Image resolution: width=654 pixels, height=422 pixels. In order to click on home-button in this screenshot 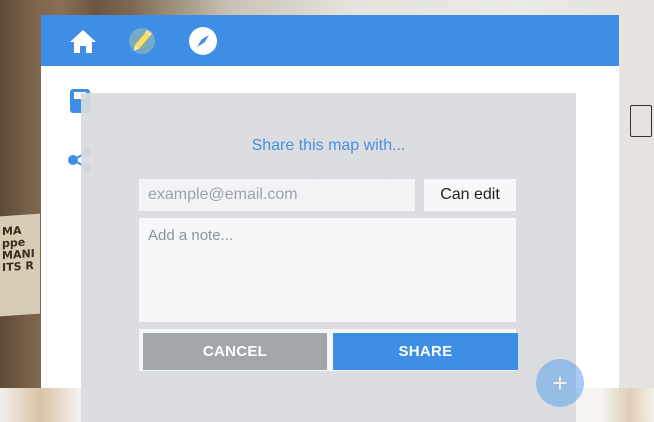, I will do `click(83, 41)`.